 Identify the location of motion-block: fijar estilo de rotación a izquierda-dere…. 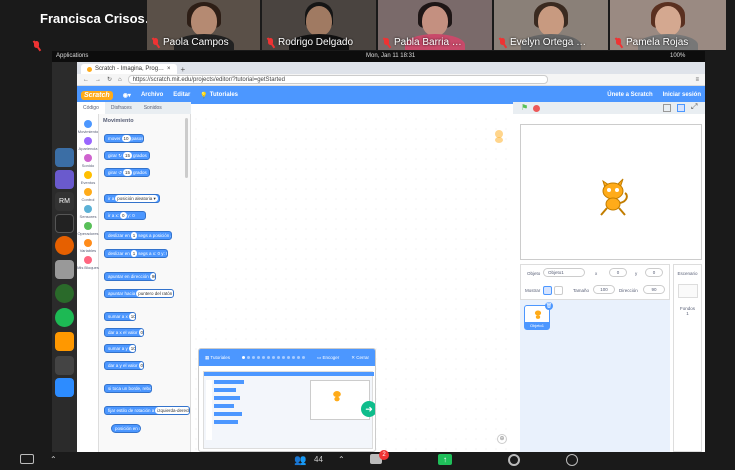
(147, 410).